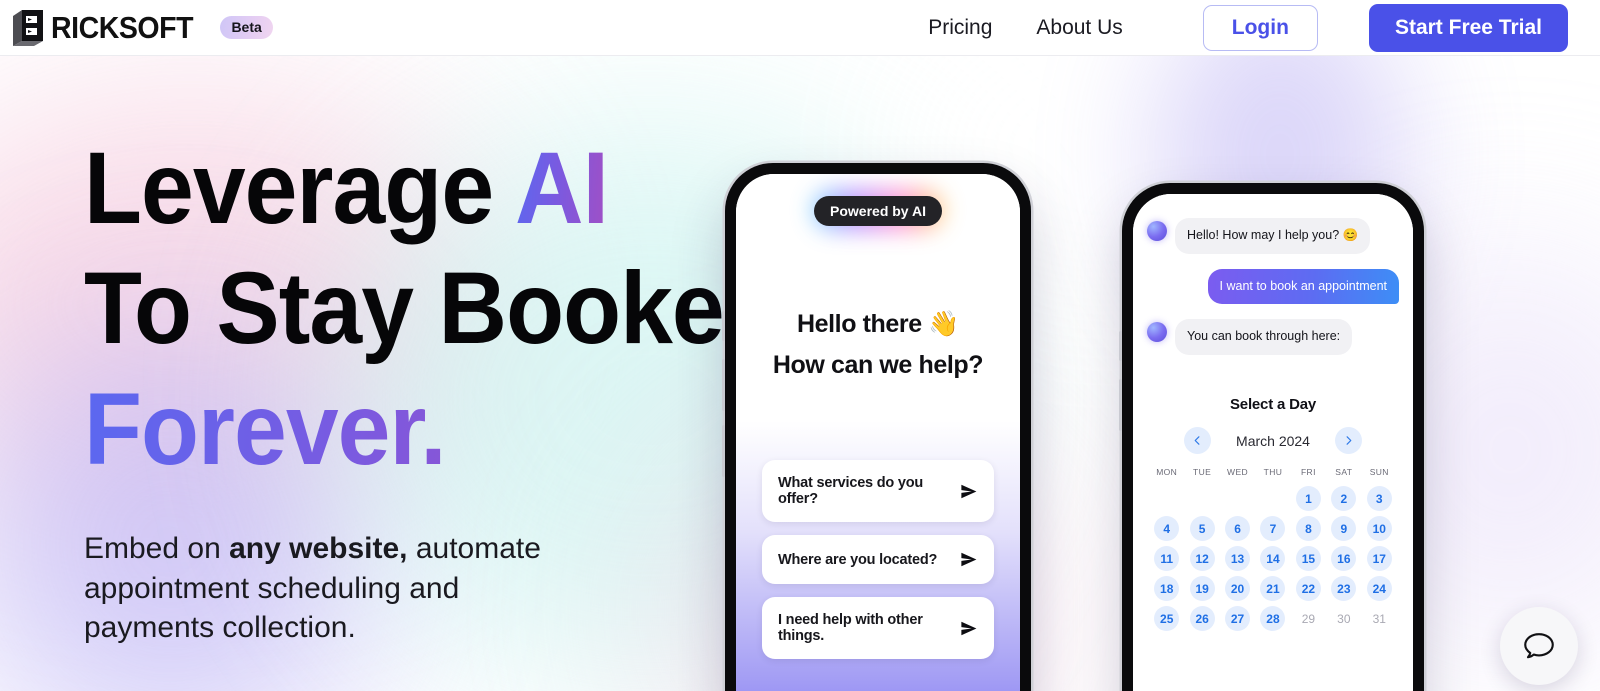  What do you see at coordinates (1201, 588) in the screenshot?
I see `calendar-day-available: 19` at bounding box center [1201, 588].